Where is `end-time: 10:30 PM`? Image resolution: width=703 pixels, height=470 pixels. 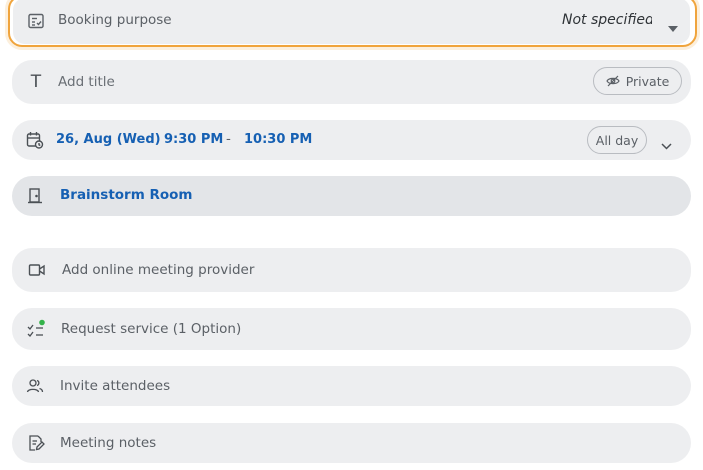
end-time: 10:30 PM is located at coordinates (278, 139).